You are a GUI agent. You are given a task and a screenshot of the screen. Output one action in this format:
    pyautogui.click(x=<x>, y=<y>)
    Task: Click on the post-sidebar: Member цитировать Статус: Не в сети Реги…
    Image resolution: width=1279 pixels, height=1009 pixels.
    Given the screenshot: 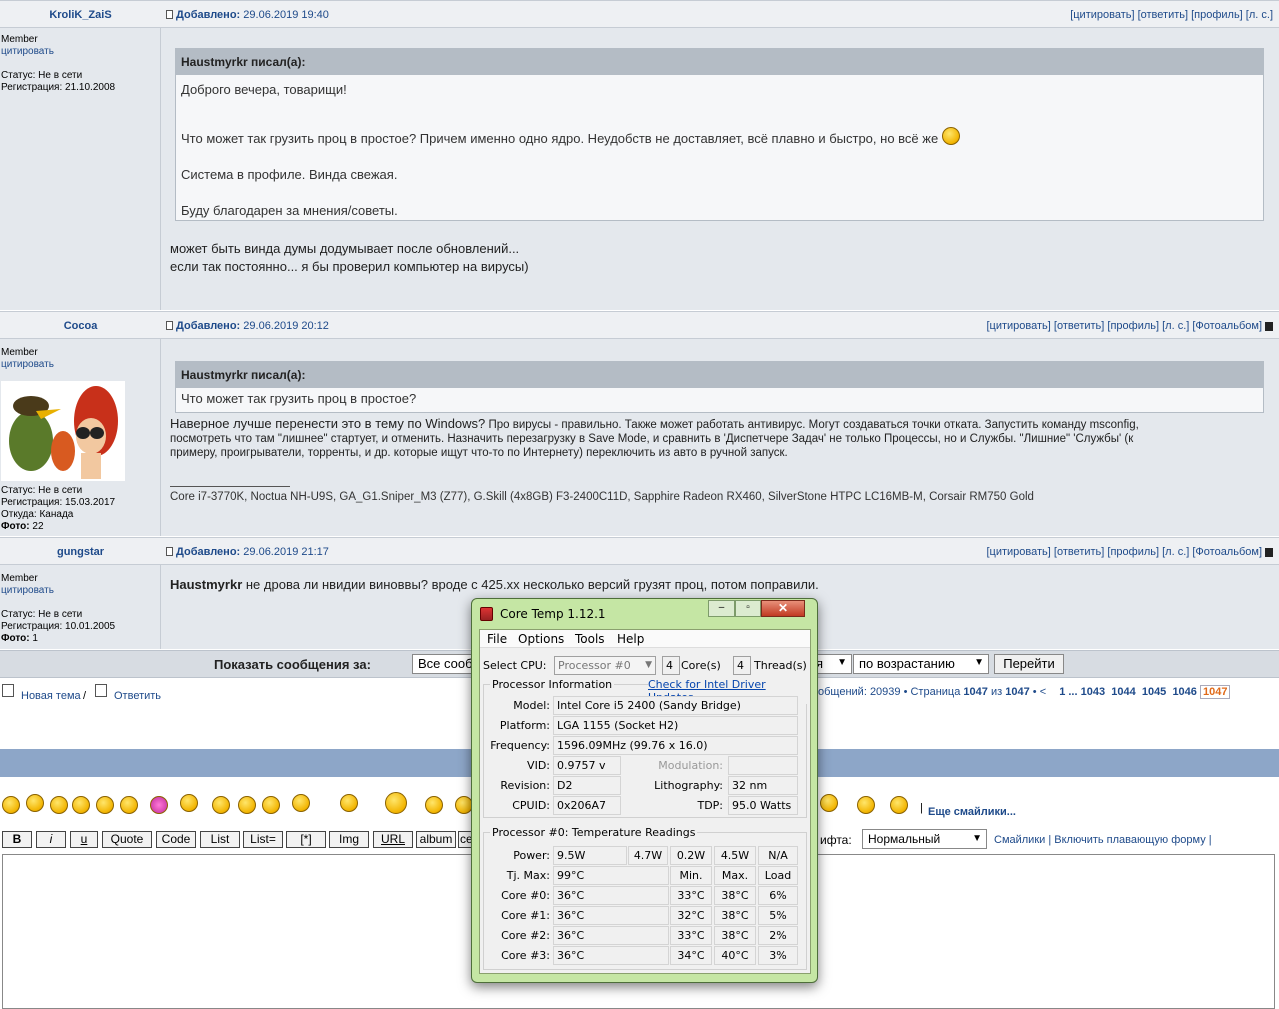 What is the action you would take?
    pyautogui.click(x=80, y=607)
    